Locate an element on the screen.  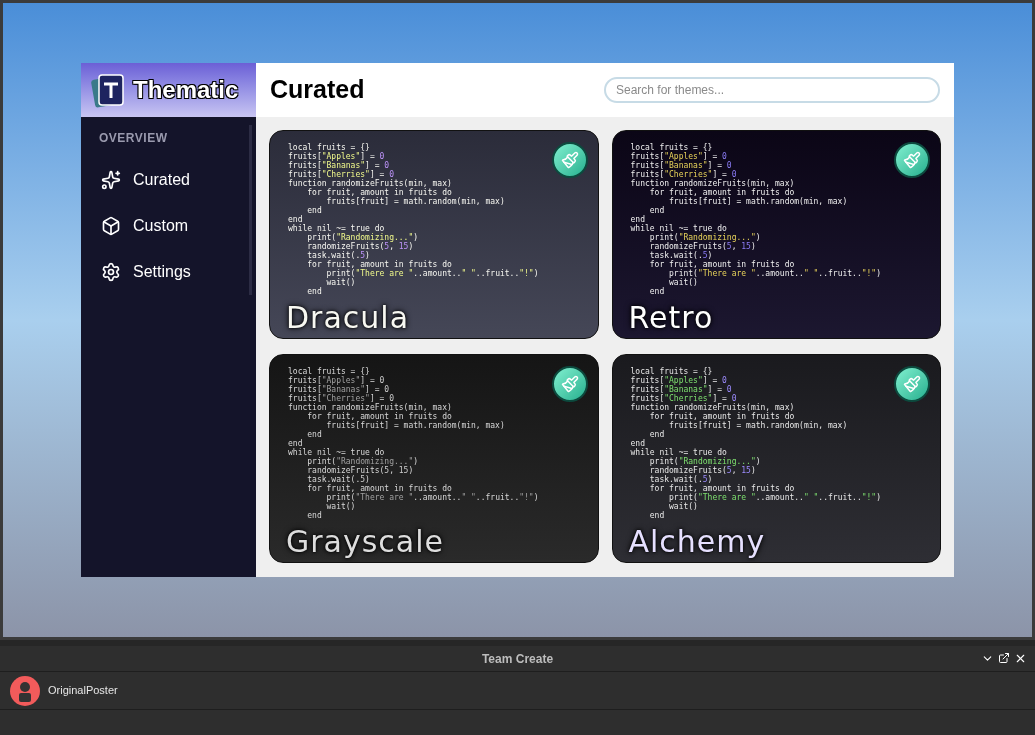
avatar-icon is located at coordinates (25, 690).